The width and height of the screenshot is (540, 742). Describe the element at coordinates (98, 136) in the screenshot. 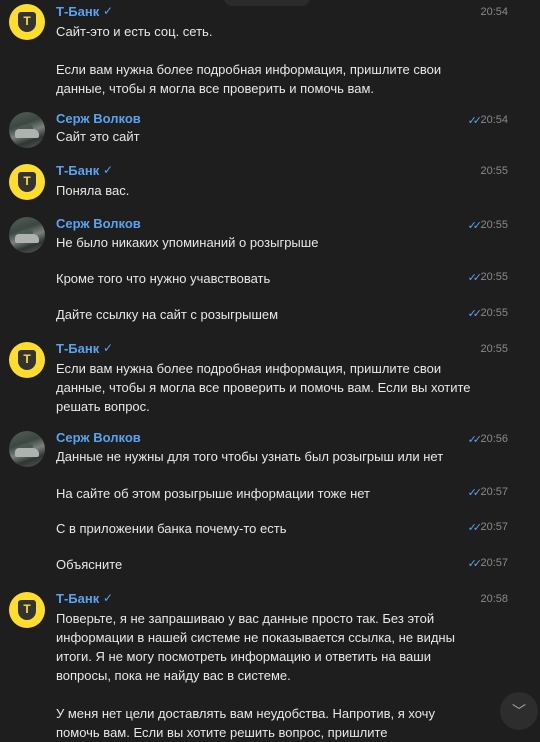

I see `message-text: Сайт это сайт` at that location.